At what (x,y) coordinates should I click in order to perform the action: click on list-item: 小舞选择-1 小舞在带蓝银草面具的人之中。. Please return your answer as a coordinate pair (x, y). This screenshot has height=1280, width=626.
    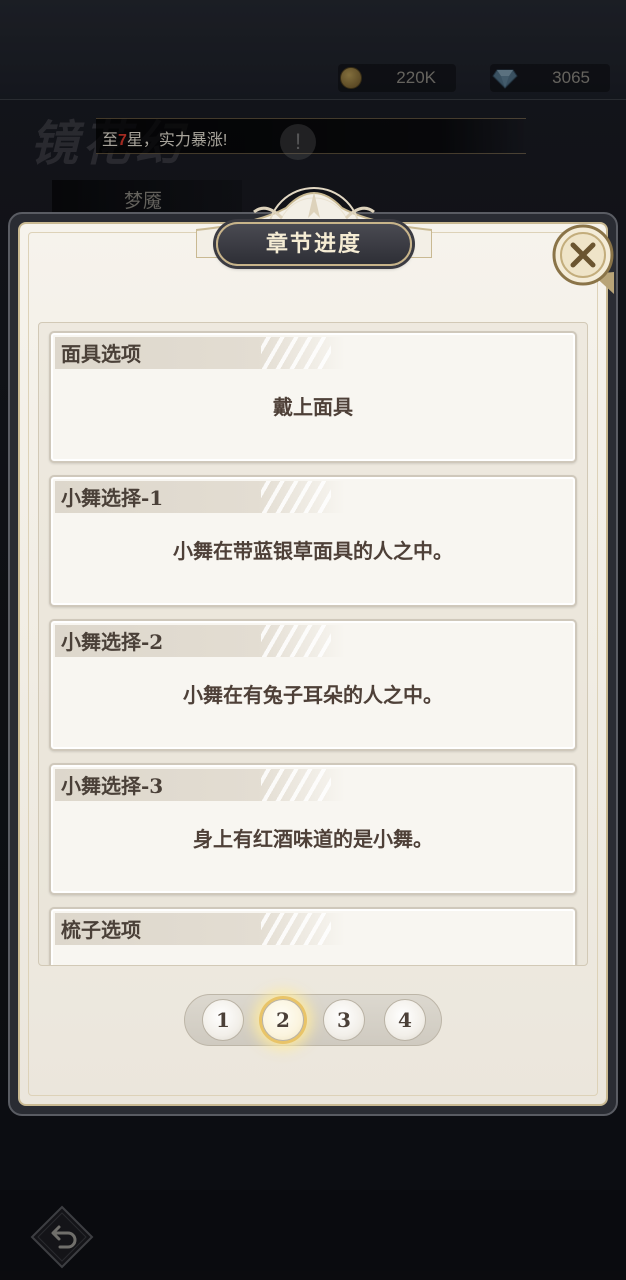
    Looking at the image, I should click on (313, 541).